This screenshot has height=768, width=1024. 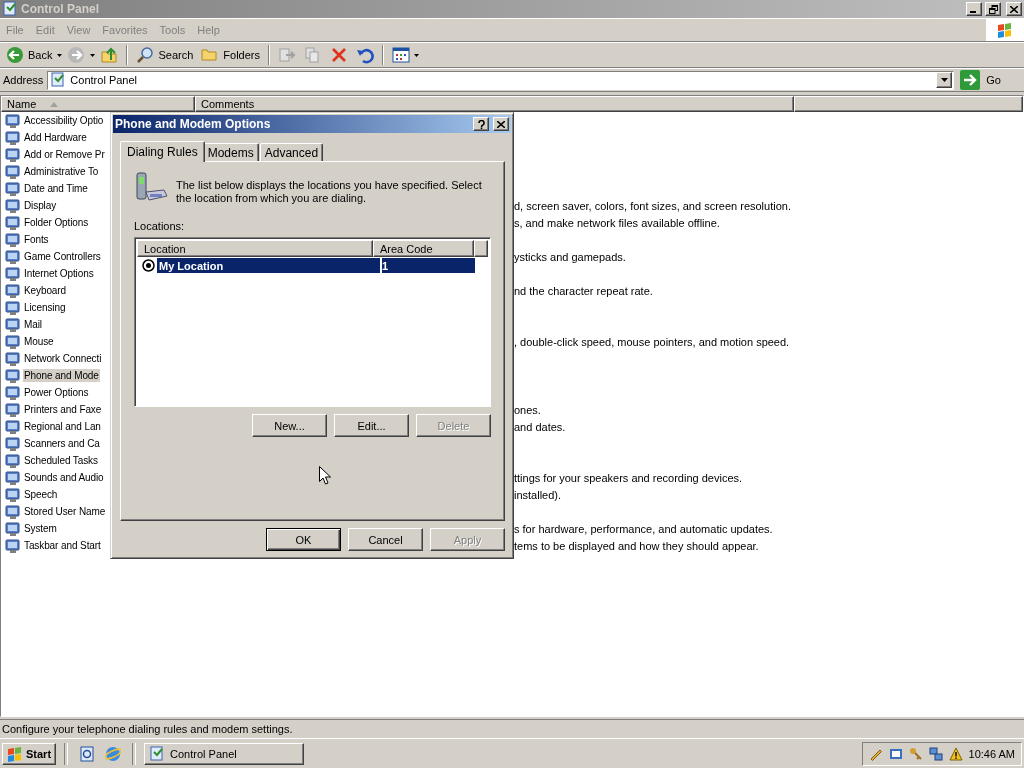 What do you see at coordinates (36, 239) in the screenshot?
I see `list-item: Fonts` at bounding box center [36, 239].